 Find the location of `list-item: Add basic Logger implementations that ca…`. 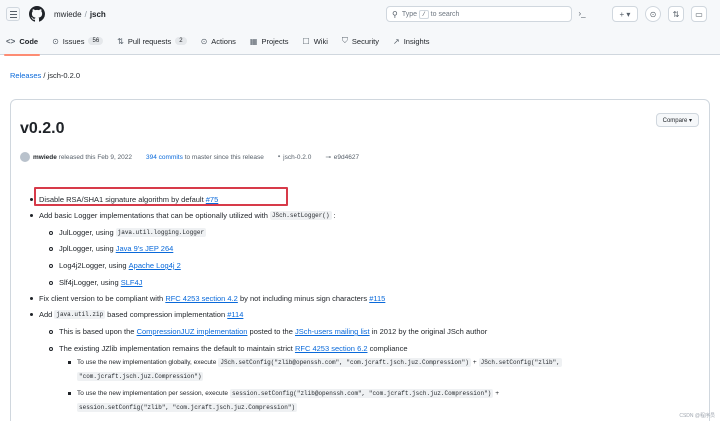

list-item: Add basic Logger implementations that ca… is located at coordinates (183, 215).